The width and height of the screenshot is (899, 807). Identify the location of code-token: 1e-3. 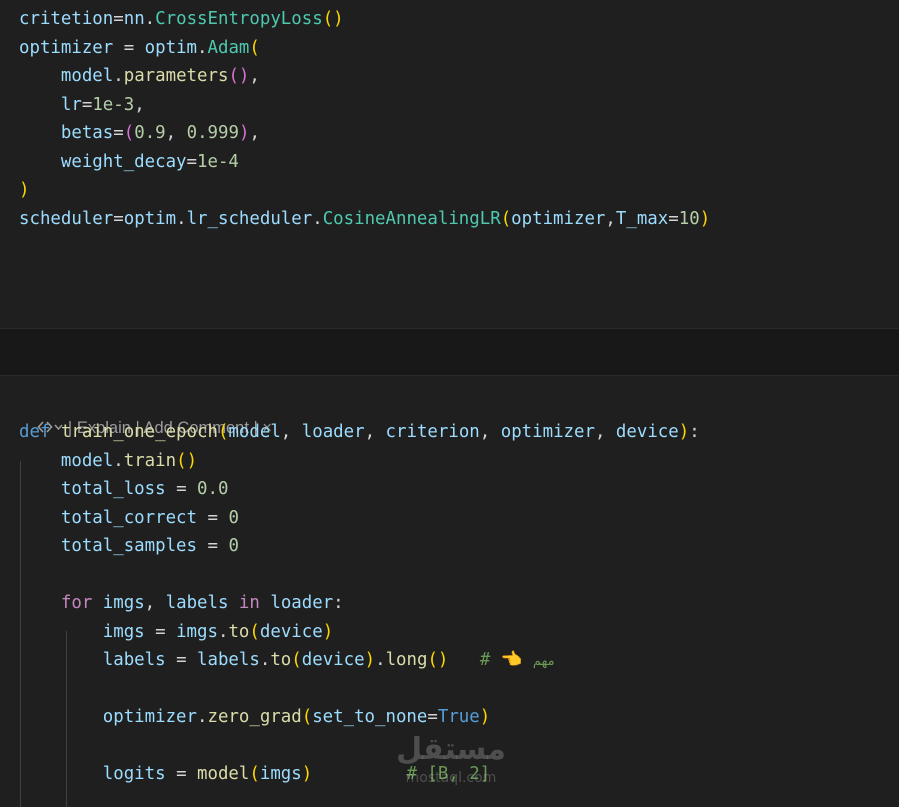
(113, 104).